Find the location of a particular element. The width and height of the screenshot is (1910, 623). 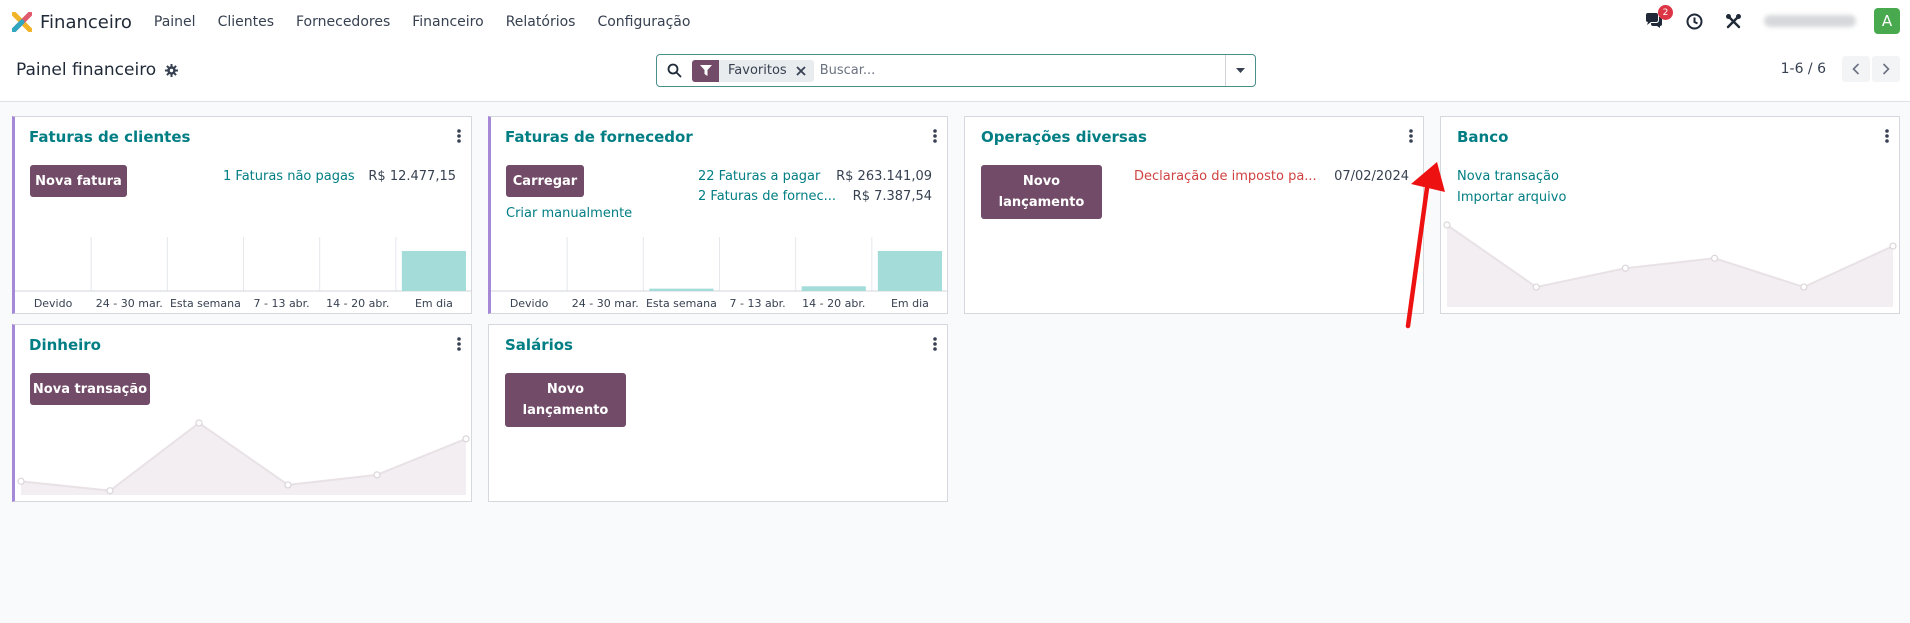

unpaid-invoices-link: 1 Faturas não pagas is located at coordinates (289, 176).